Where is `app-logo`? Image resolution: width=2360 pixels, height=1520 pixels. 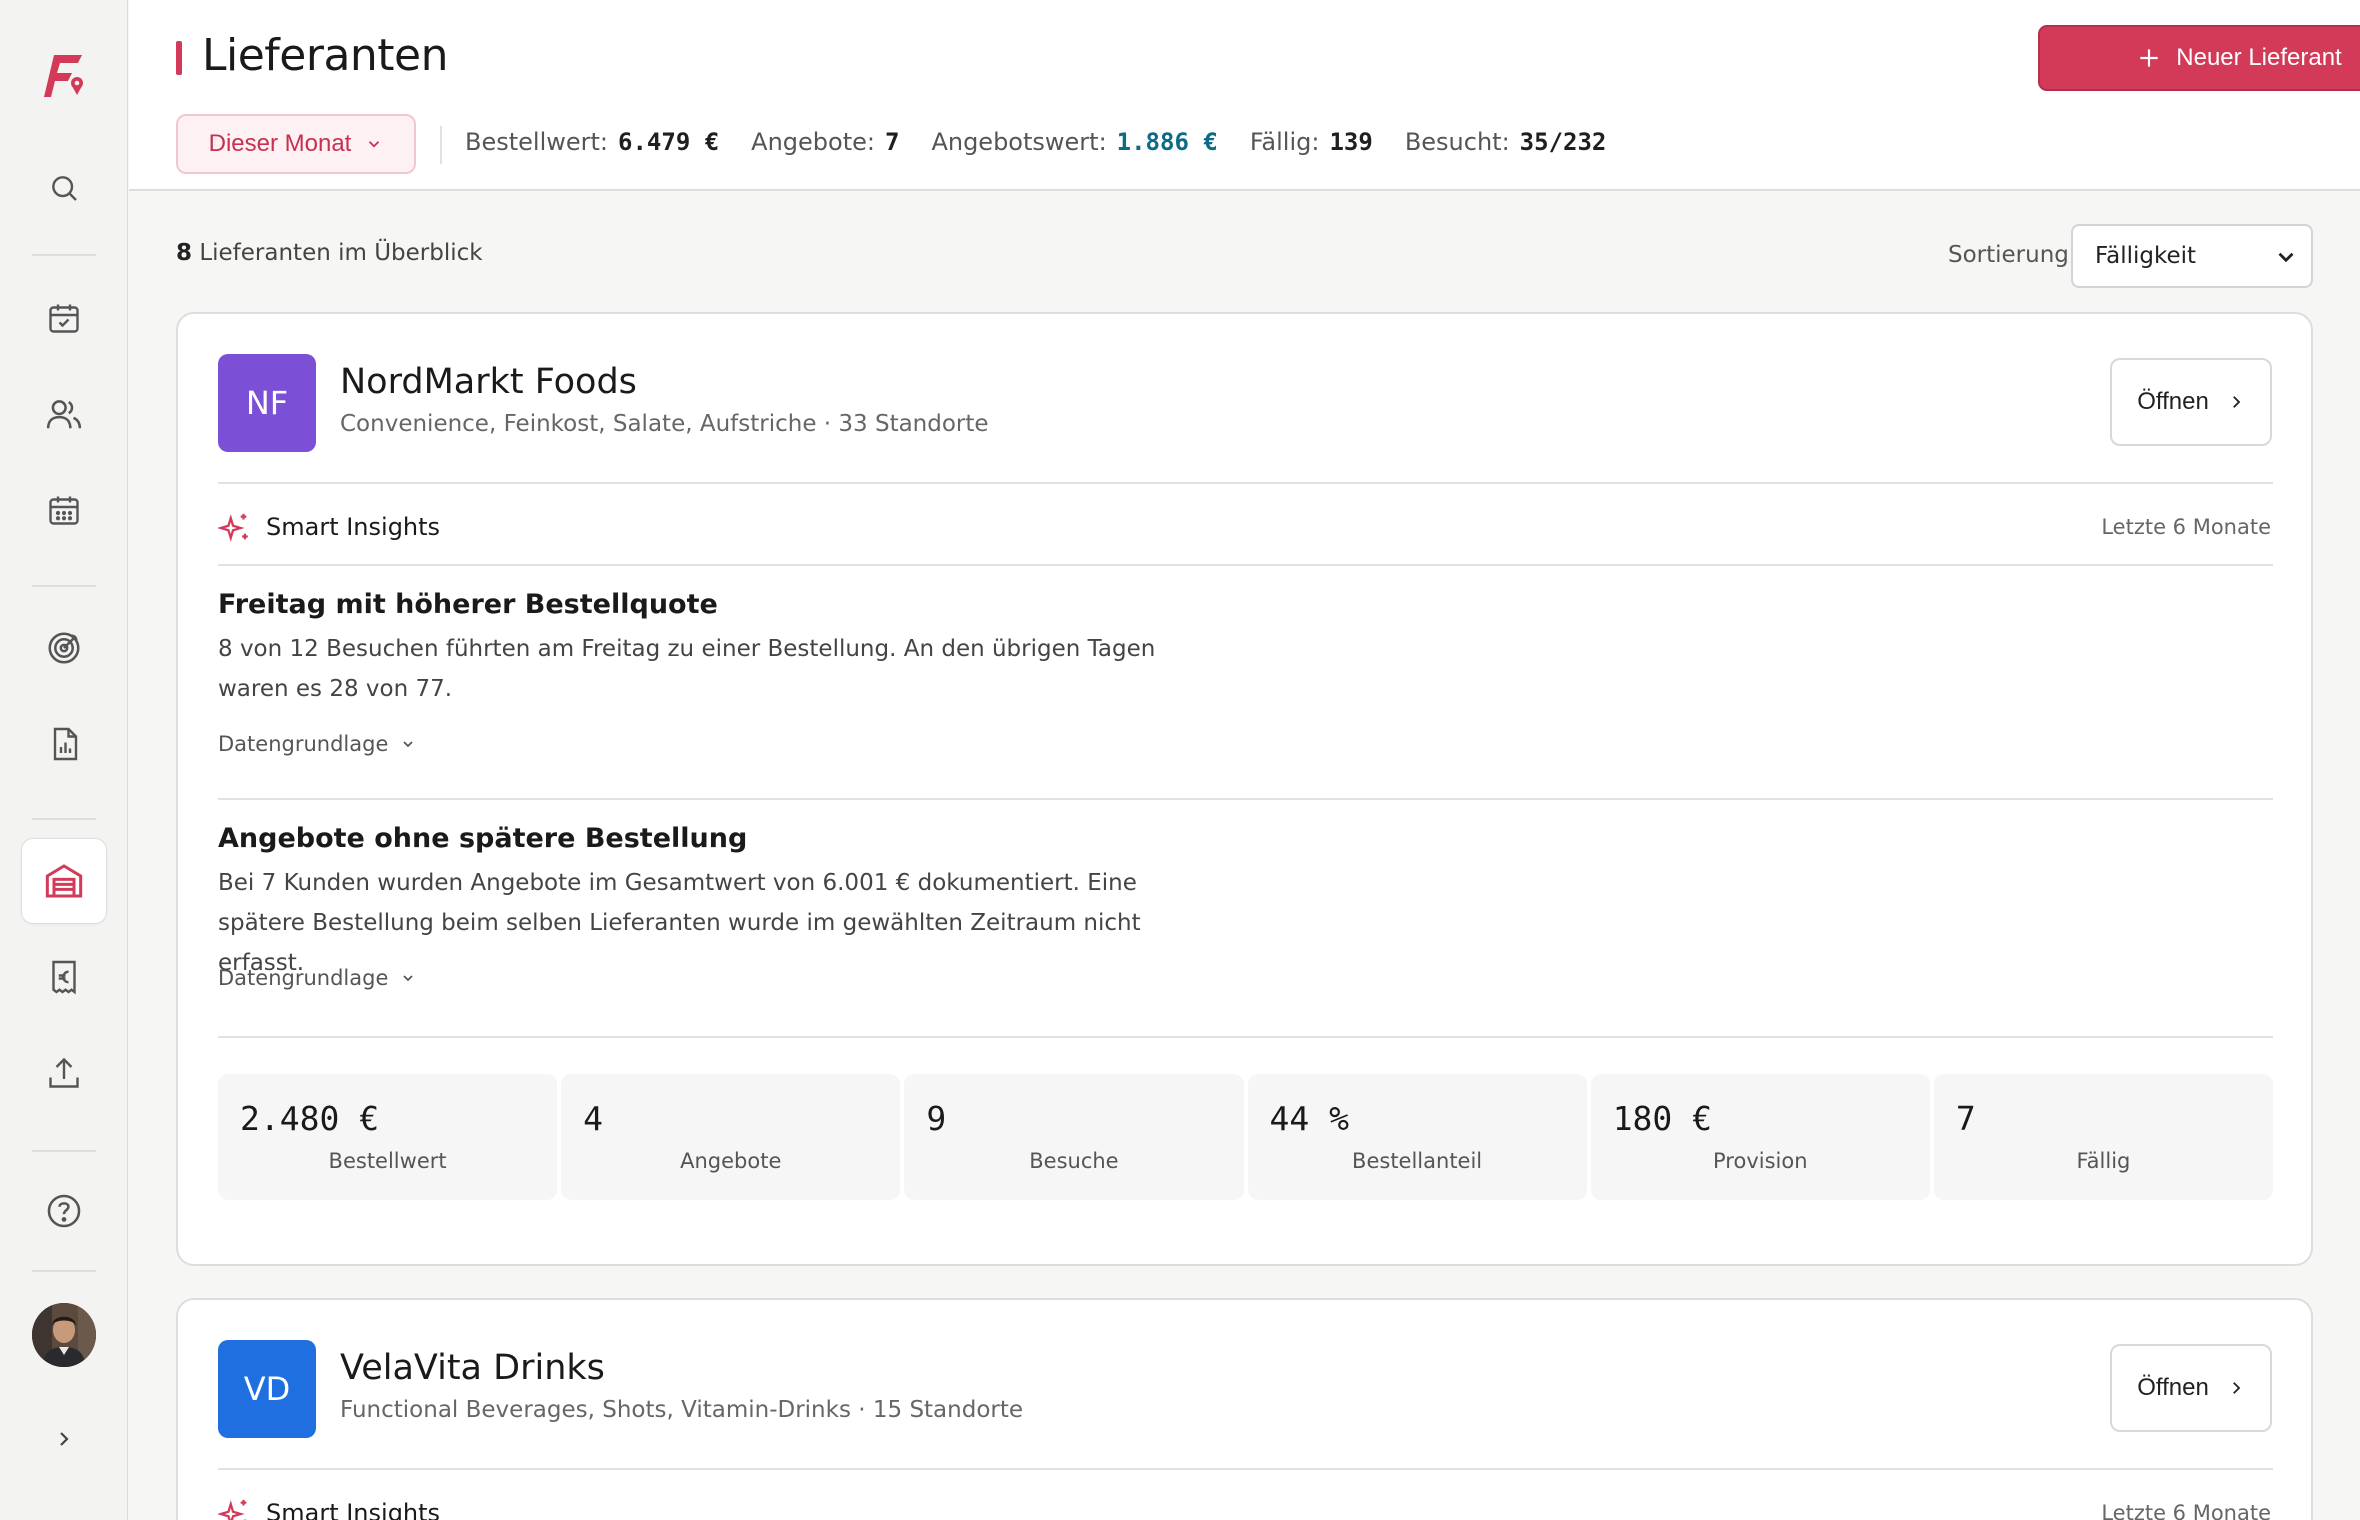
app-logo is located at coordinates (64, 75).